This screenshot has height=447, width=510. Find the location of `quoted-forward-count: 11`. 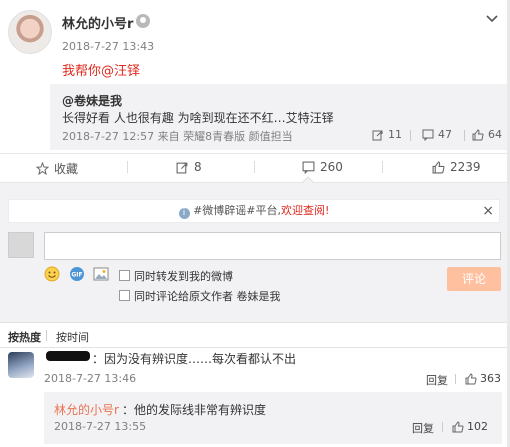

quoted-forward-count: 11 is located at coordinates (395, 134).